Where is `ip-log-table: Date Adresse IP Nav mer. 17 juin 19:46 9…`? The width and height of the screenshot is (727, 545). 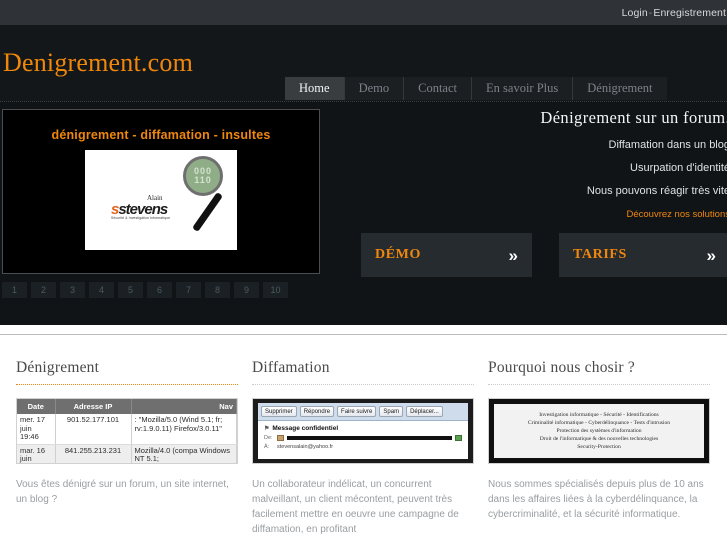
ip-log-table: Date Adresse IP Nav mer. 17 juin 19:46 9… is located at coordinates (127, 431).